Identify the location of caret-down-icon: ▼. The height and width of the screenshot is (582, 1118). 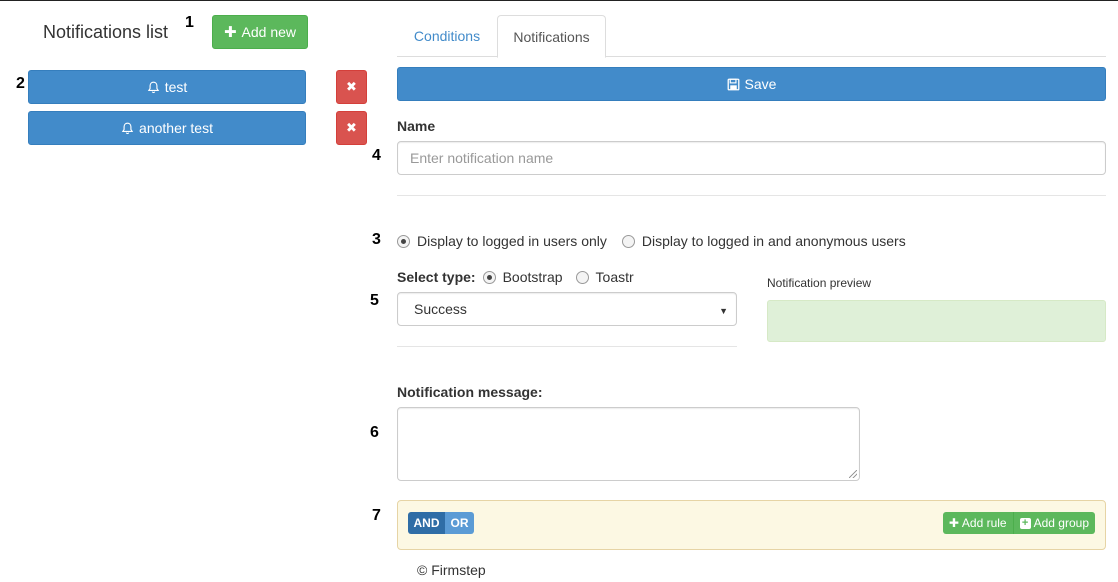
(723, 311).